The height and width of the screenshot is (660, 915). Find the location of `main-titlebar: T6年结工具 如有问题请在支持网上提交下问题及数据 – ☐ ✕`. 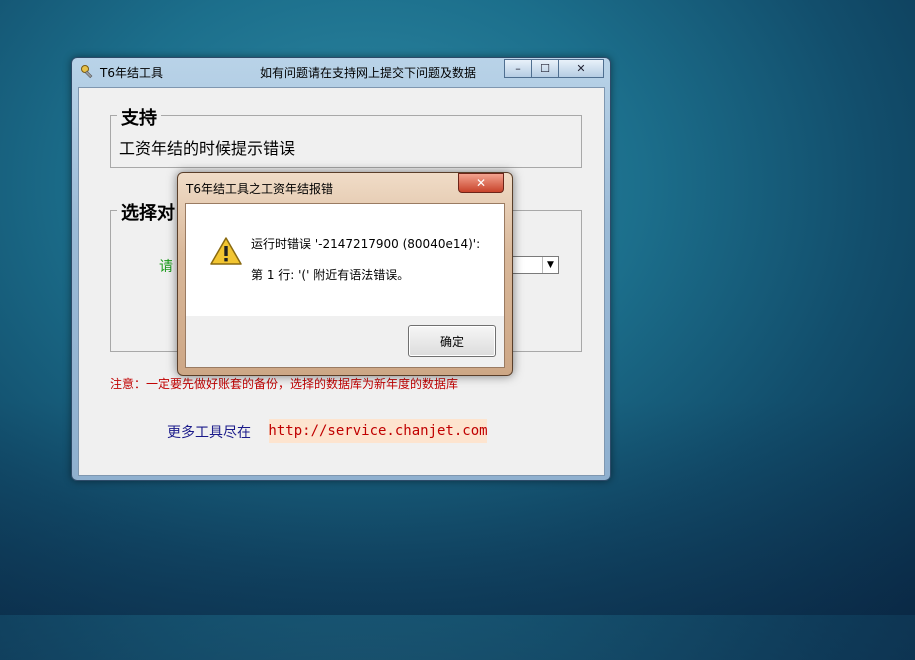

main-titlebar: T6年结工具 如有问题请在支持网上提交下问题及数据 – ☐ ✕ is located at coordinates (341, 72).